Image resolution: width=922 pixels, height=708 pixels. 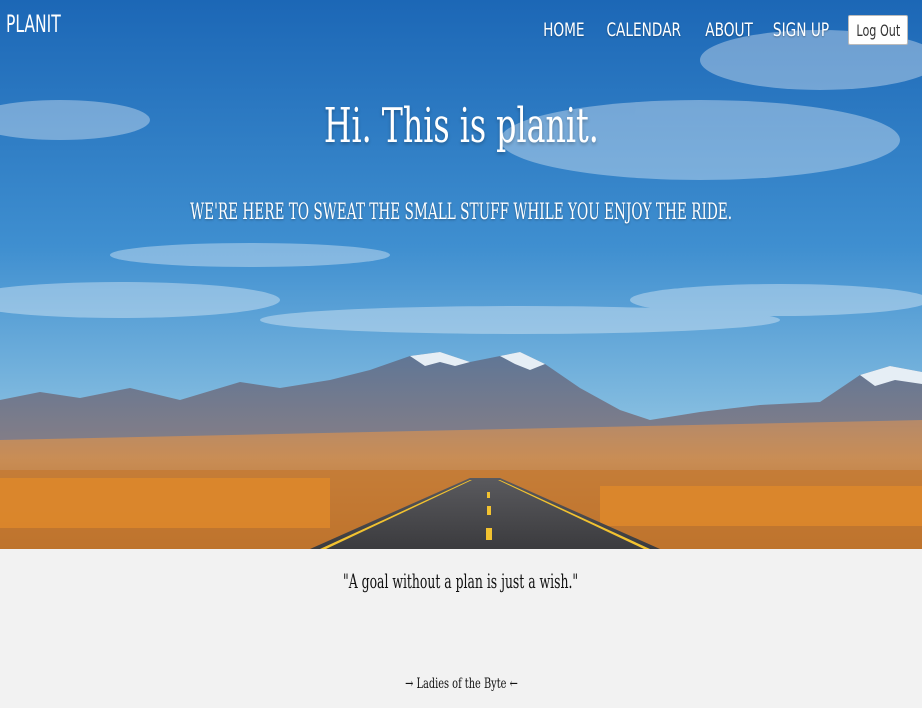 What do you see at coordinates (461, 581) in the screenshot?
I see `quote-text: "A goal without a plan is just a wish."` at bounding box center [461, 581].